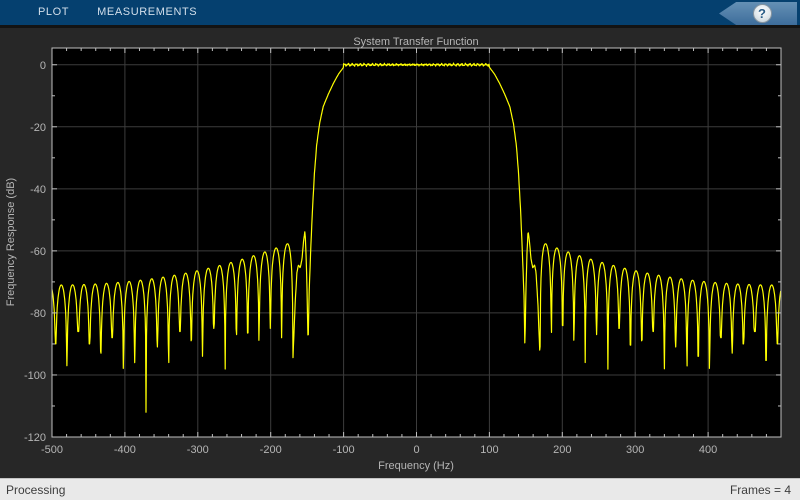  I want to click on tab-plot: PLOT, so click(53, 12).